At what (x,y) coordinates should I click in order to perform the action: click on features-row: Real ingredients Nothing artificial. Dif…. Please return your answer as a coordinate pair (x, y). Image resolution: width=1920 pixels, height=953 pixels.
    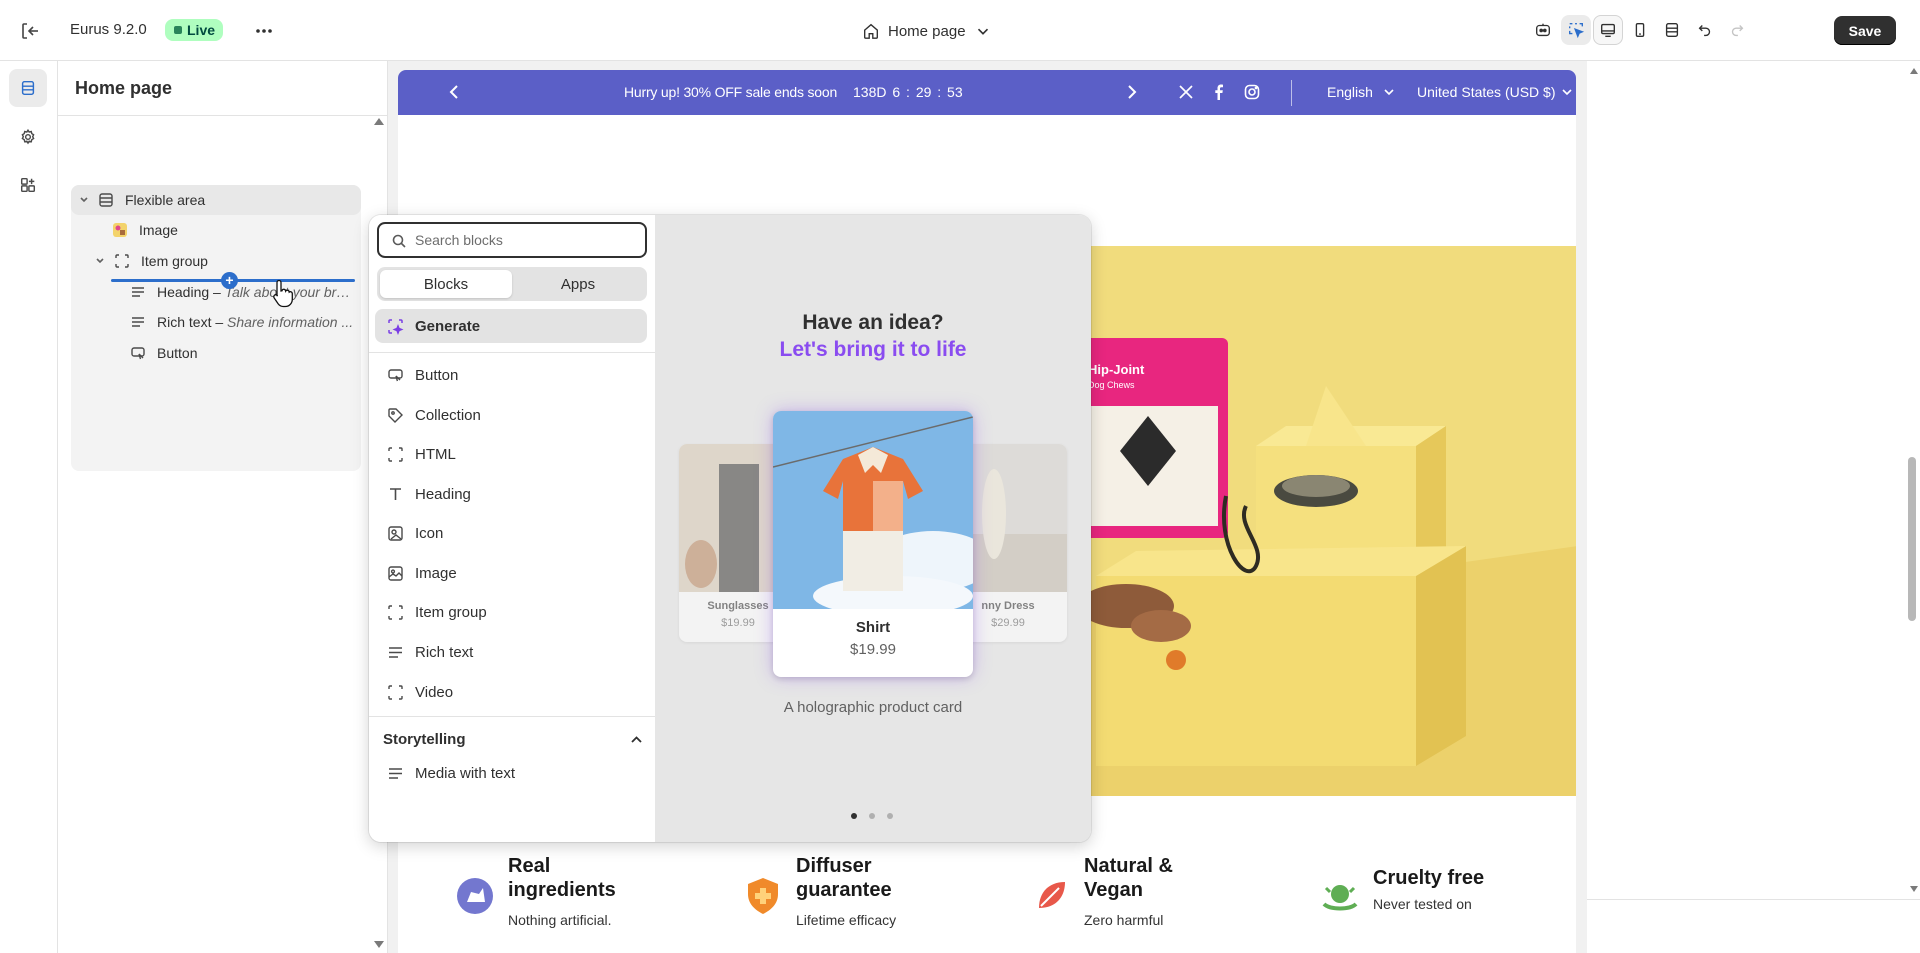
    Looking at the image, I should click on (987, 903).